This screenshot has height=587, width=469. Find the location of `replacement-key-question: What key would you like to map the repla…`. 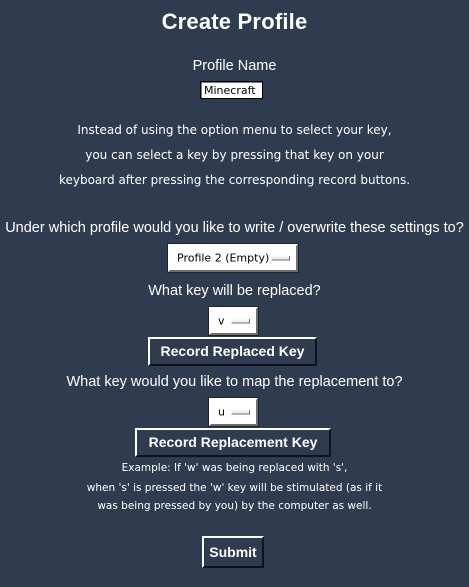

replacement-key-question: What key would you like to map the repla… is located at coordinates (234, 382).